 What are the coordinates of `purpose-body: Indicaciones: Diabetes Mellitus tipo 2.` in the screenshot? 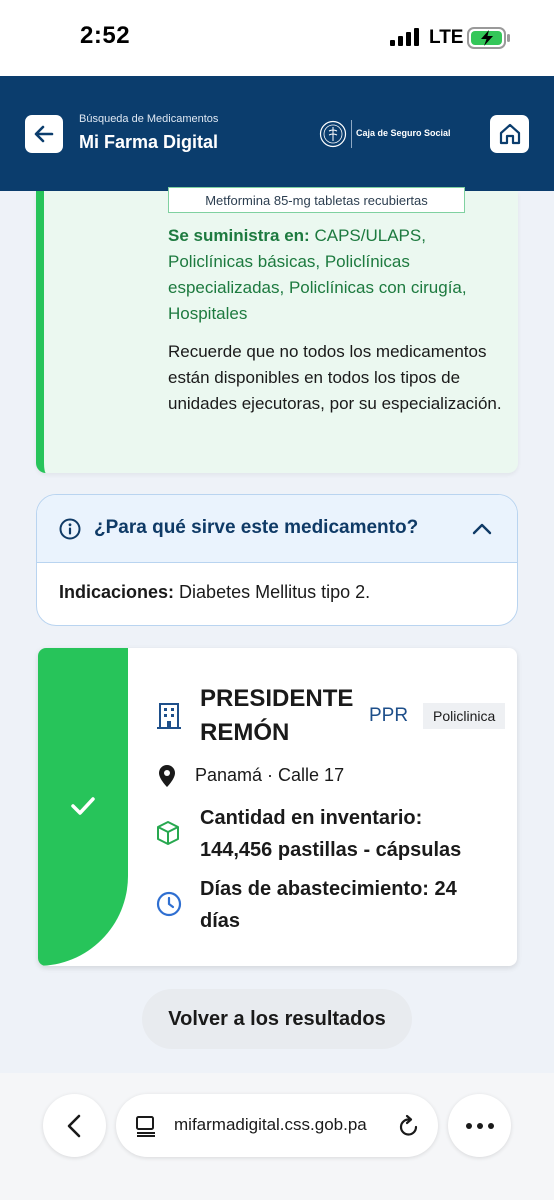 It's located at (214, 592).